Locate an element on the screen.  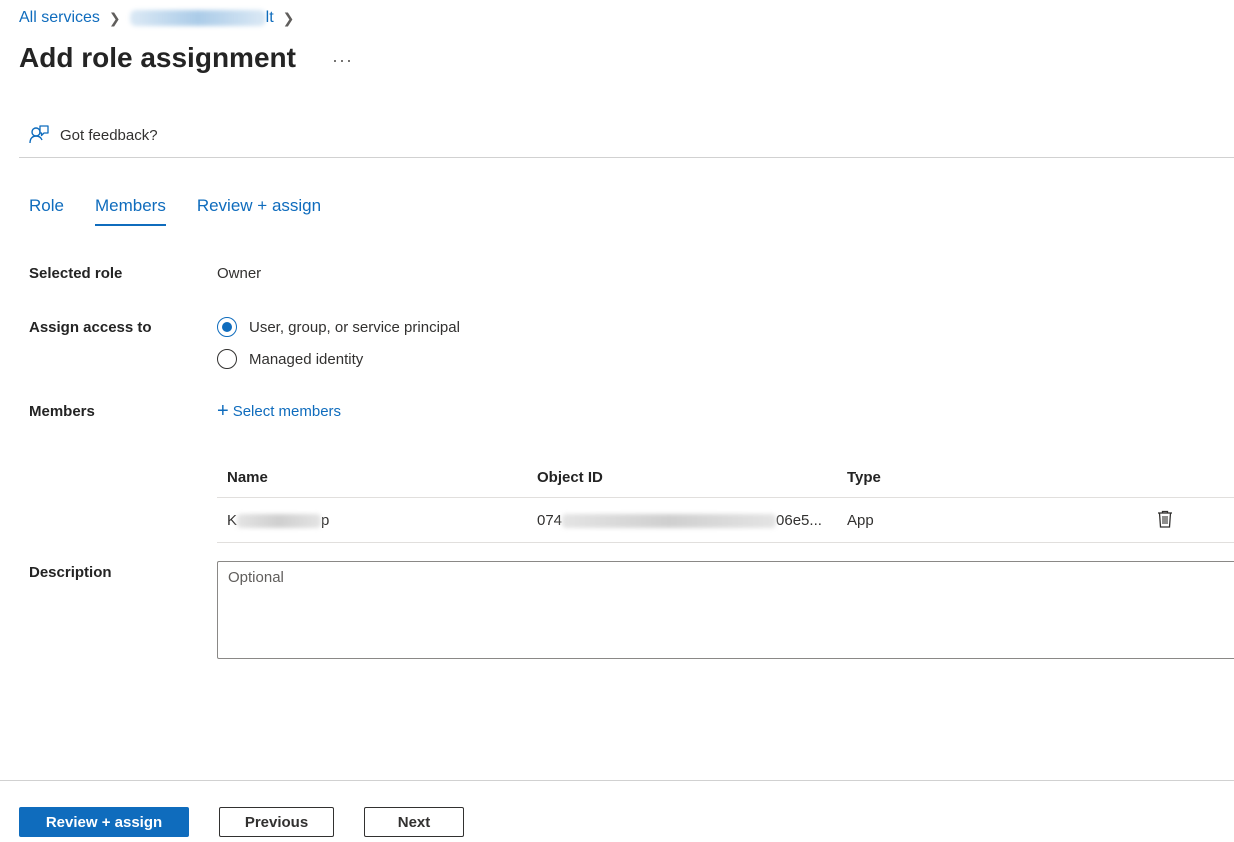
column-header-name: Name is located at coordinates (247, 477).